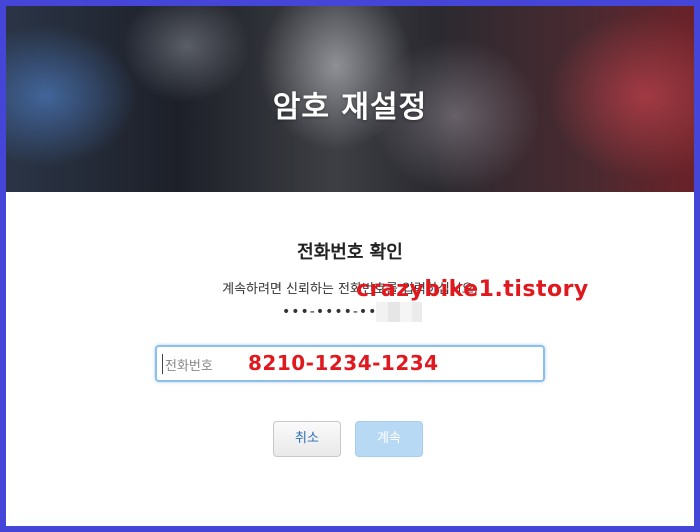 Image resolution: width=700 pixels, height=532 pixels. I want to click on masked-phone-number: •••-••••-••, so click(330, 312).